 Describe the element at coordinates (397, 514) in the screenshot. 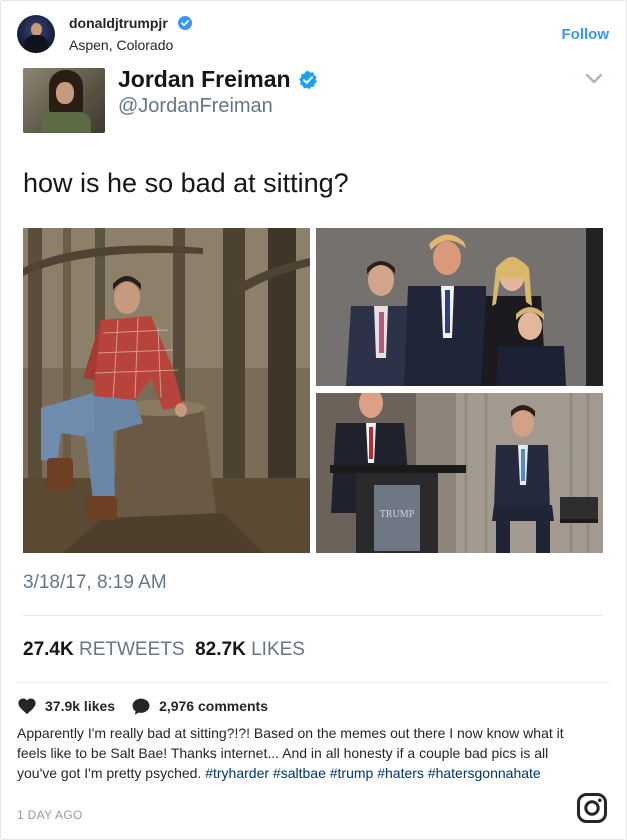

I see `podium-sign: TRUMP` at that location.